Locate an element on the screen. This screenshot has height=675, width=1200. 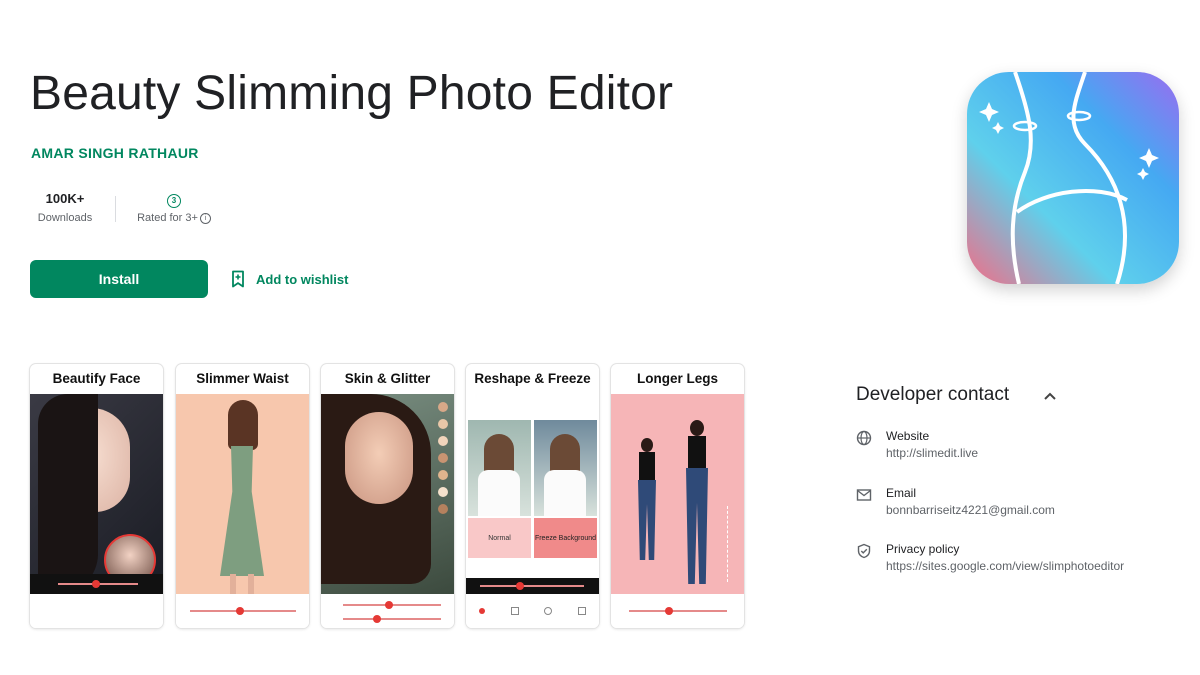
dress-illustration is located at coordinates (242, 511).